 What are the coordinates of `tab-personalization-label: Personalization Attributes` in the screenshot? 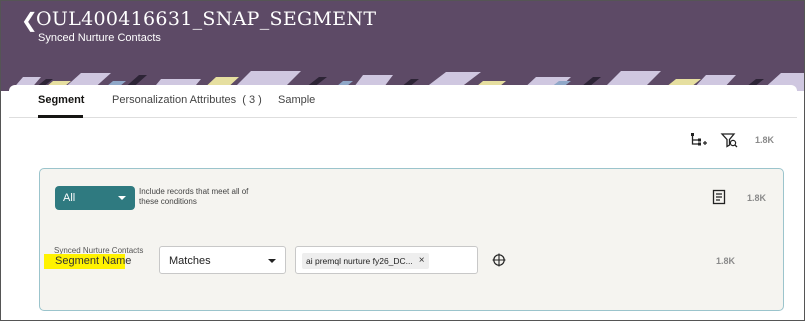 It's located at (174, 100).